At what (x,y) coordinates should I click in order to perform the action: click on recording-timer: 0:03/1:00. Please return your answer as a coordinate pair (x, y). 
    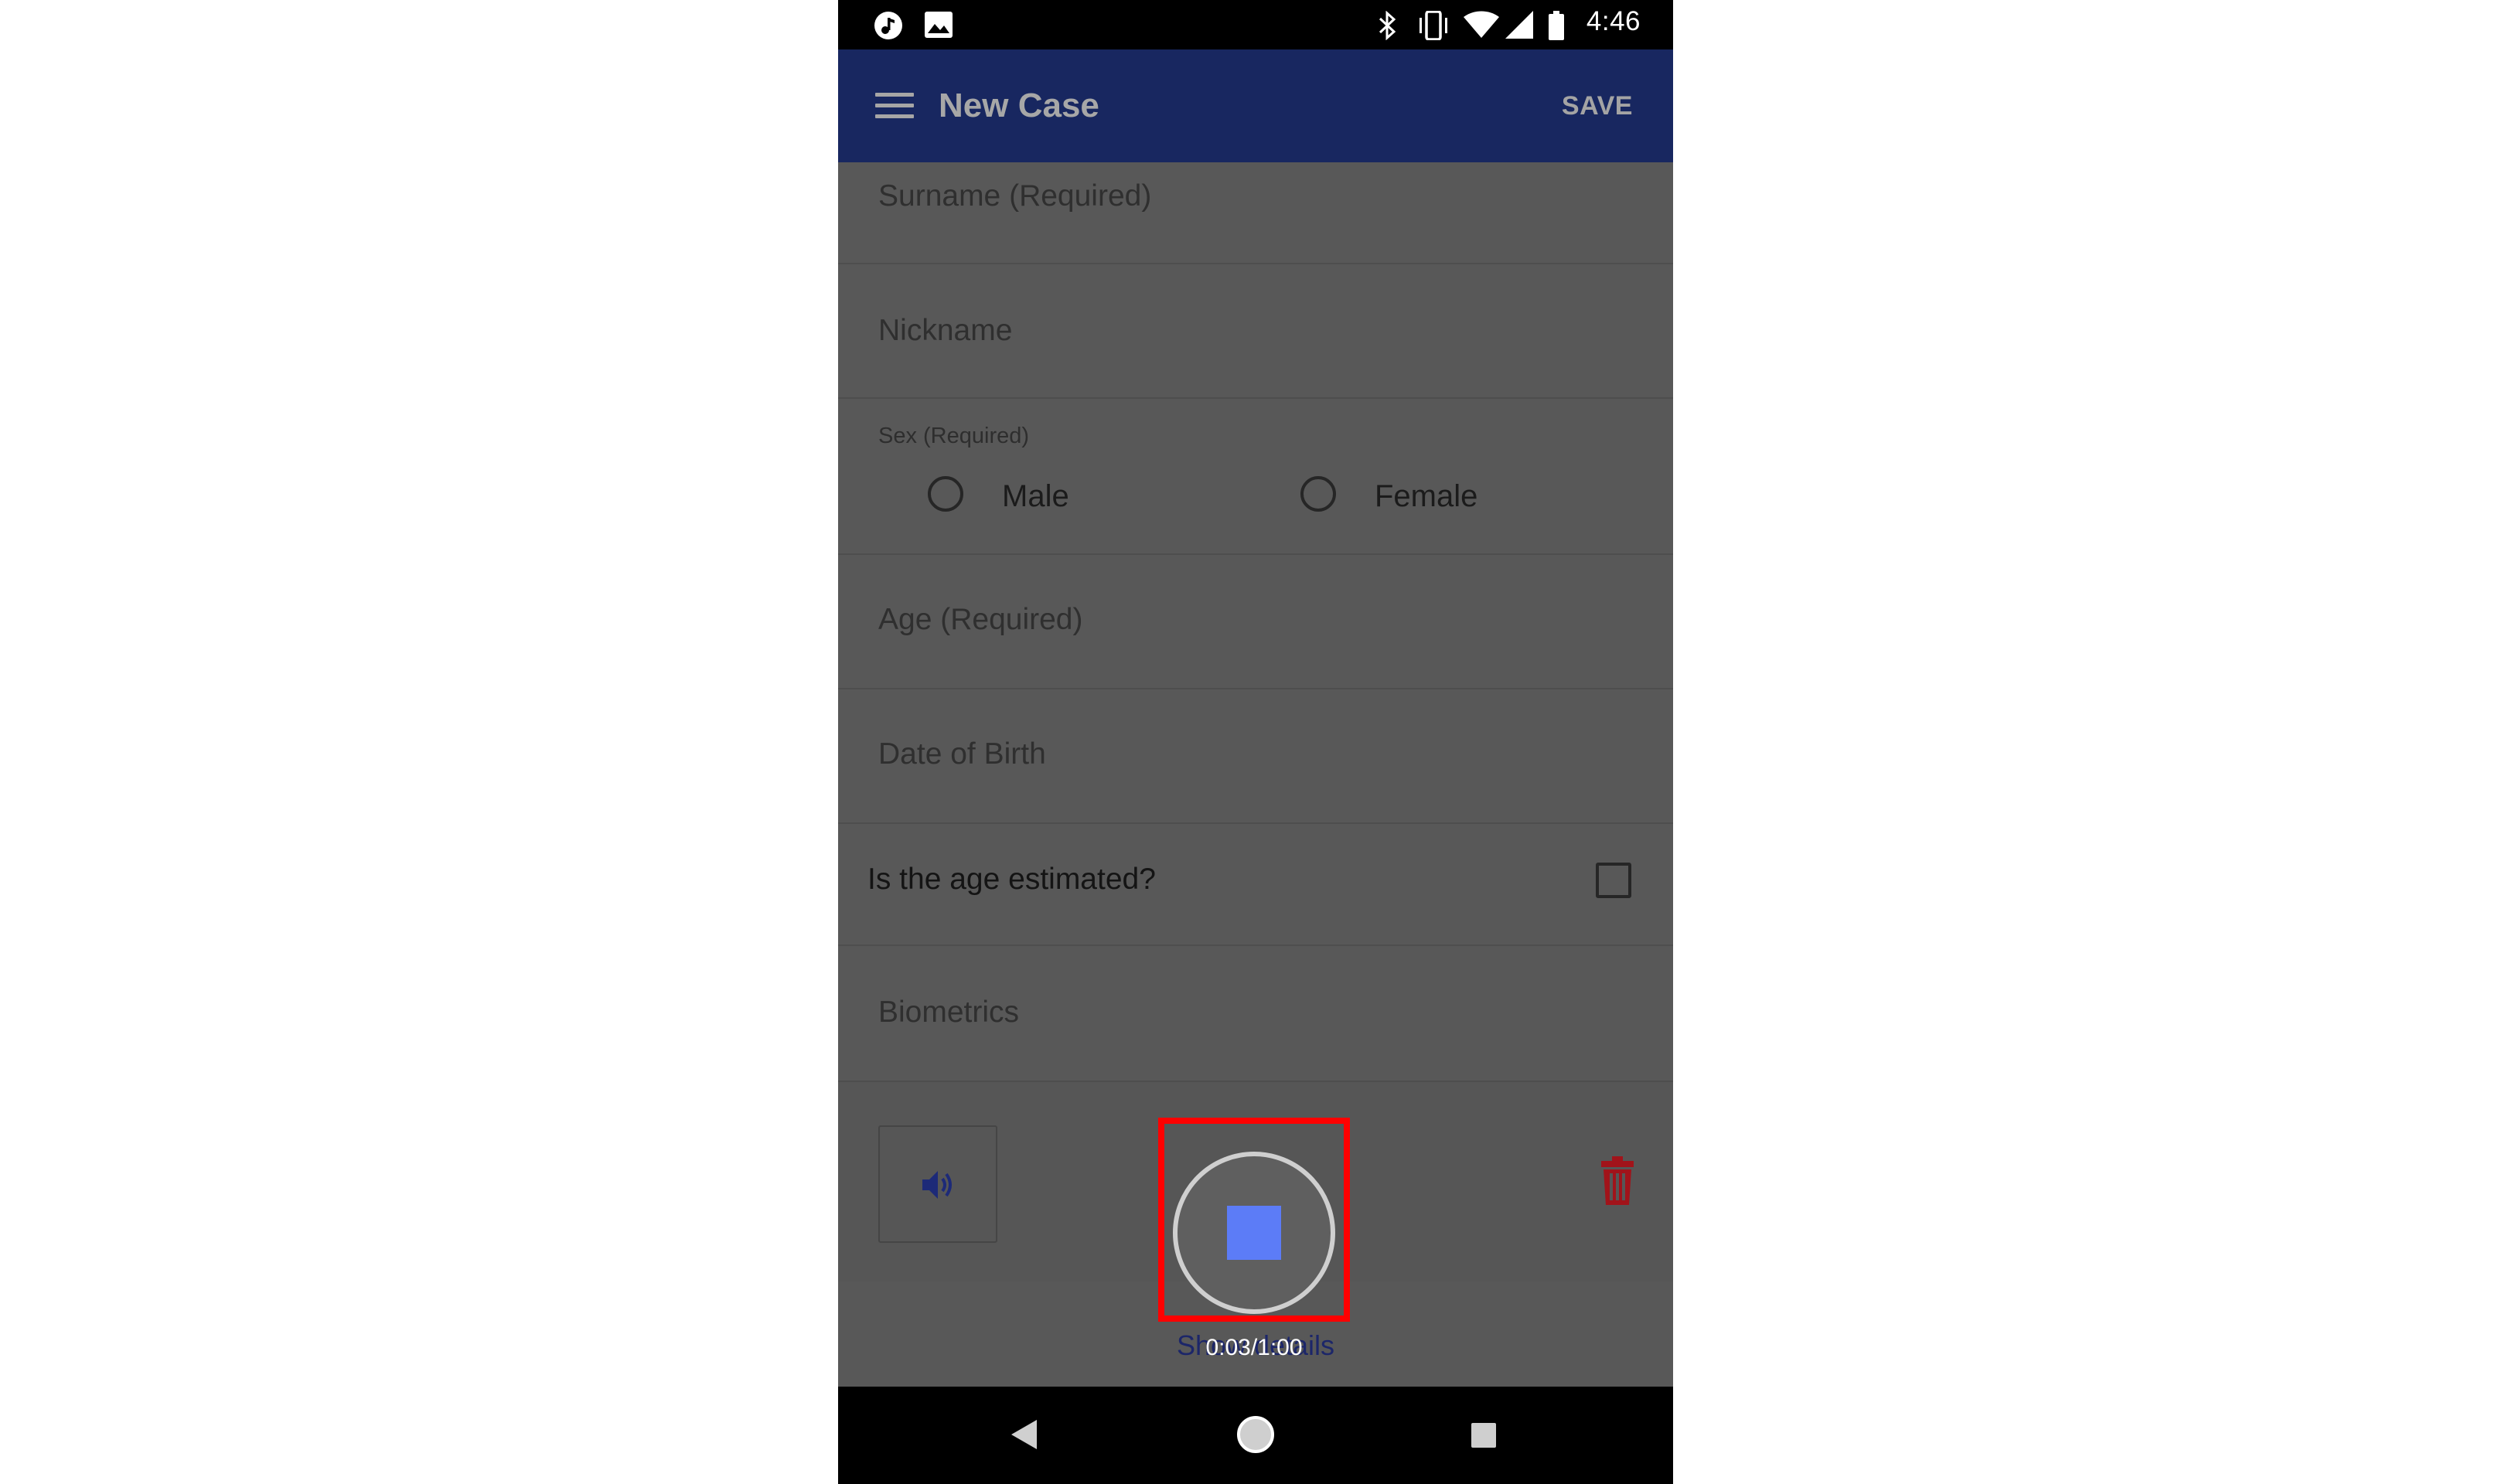
    Looking at the image, I should click on (1254, 1347).